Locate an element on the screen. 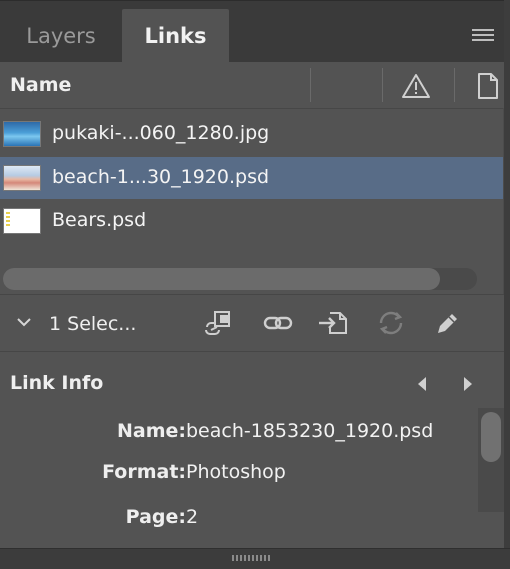 This screenshot has width=510, height=569. column-name-header: Name is located at coordinates (40, 85).